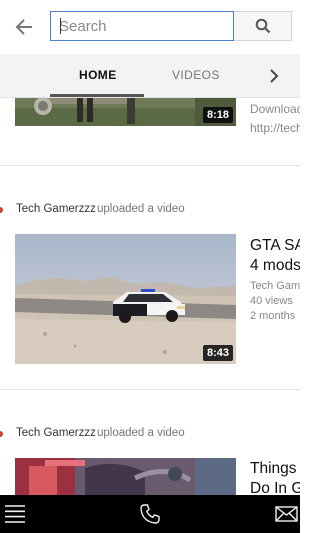  What do you see at coordinates (275, 128) in the screenshot?
I see `description-line: http://tech` at bounding box center [275, 128].